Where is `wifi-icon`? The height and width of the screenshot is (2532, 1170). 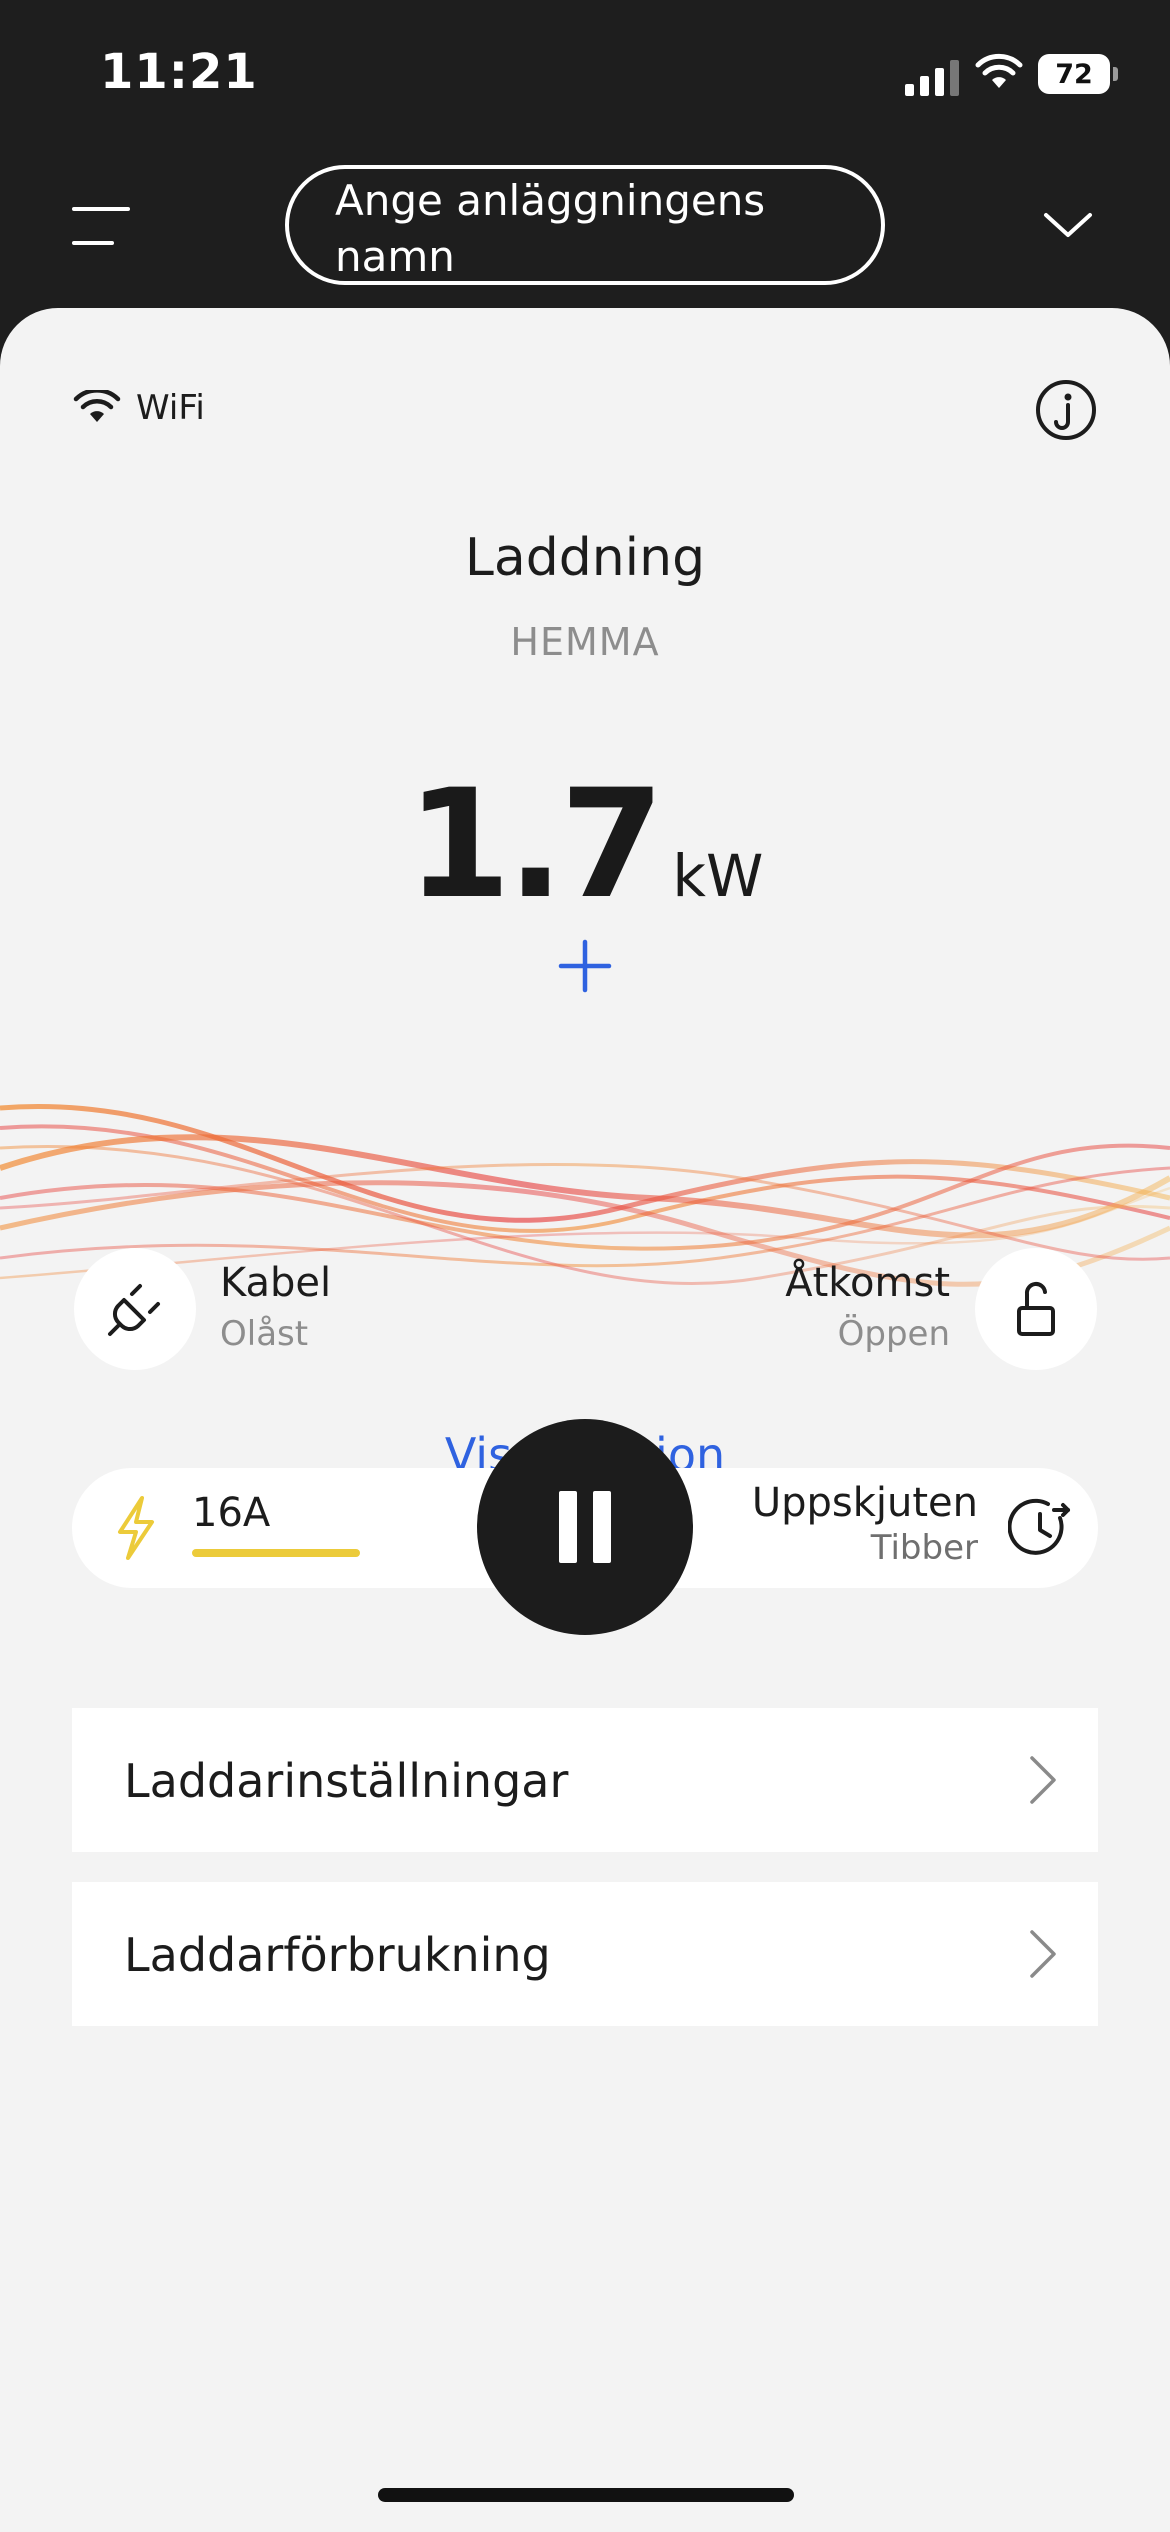 wifi-icon is located at coordinates (97, 406).